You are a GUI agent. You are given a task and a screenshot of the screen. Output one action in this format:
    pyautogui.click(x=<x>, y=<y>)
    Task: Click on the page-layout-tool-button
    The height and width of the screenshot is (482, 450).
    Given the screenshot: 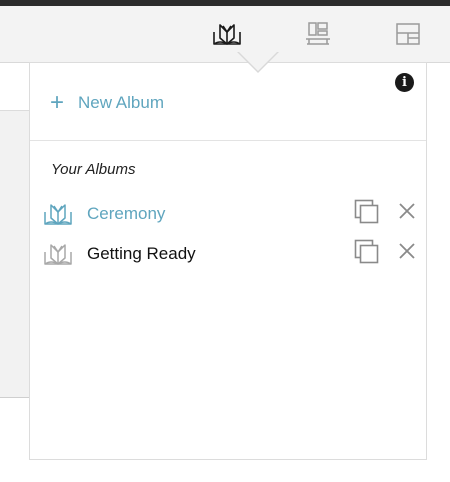 What is the action you would take?
    pyautogui.click(x=408, y=34)
    